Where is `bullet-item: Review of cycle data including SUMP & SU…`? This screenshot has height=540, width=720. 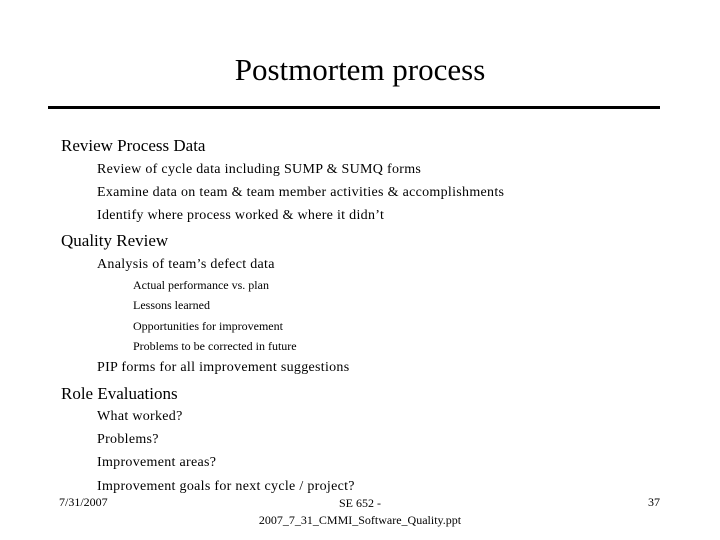 bullet-item: Review of cycle data including SUMP & SU… is located at coordinates (259, 169).